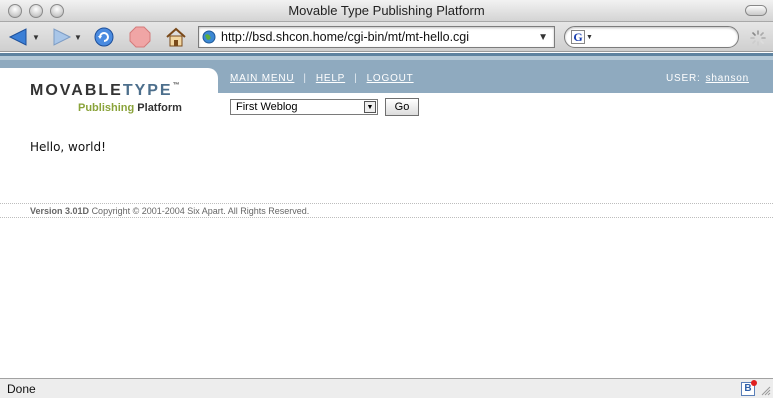  What do you see at coordinates (177, 85) in the screenshot?
I see `logo-trademark: ™` at bounding box center [177, 85].